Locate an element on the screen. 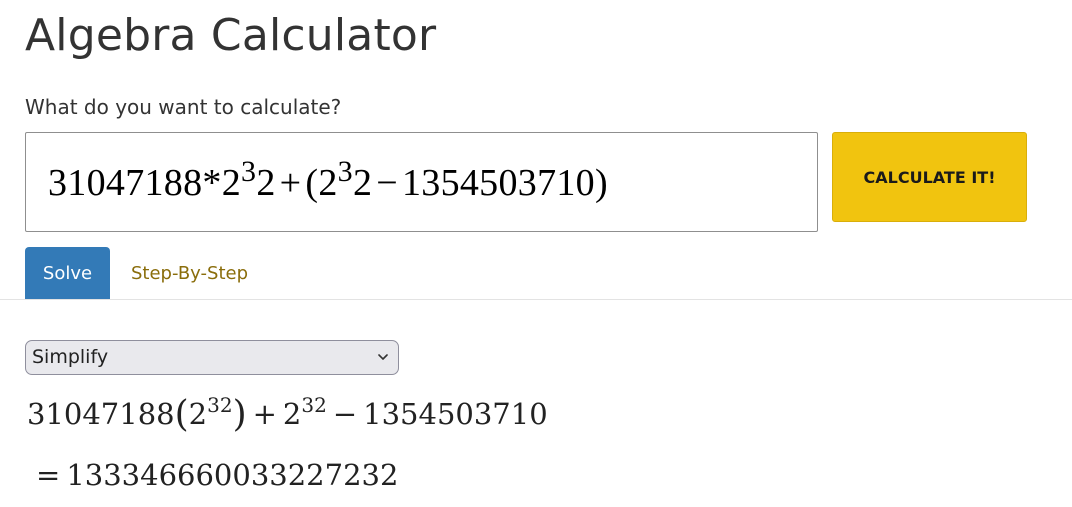  expr-operator: − is located at coordinates (387, 183).